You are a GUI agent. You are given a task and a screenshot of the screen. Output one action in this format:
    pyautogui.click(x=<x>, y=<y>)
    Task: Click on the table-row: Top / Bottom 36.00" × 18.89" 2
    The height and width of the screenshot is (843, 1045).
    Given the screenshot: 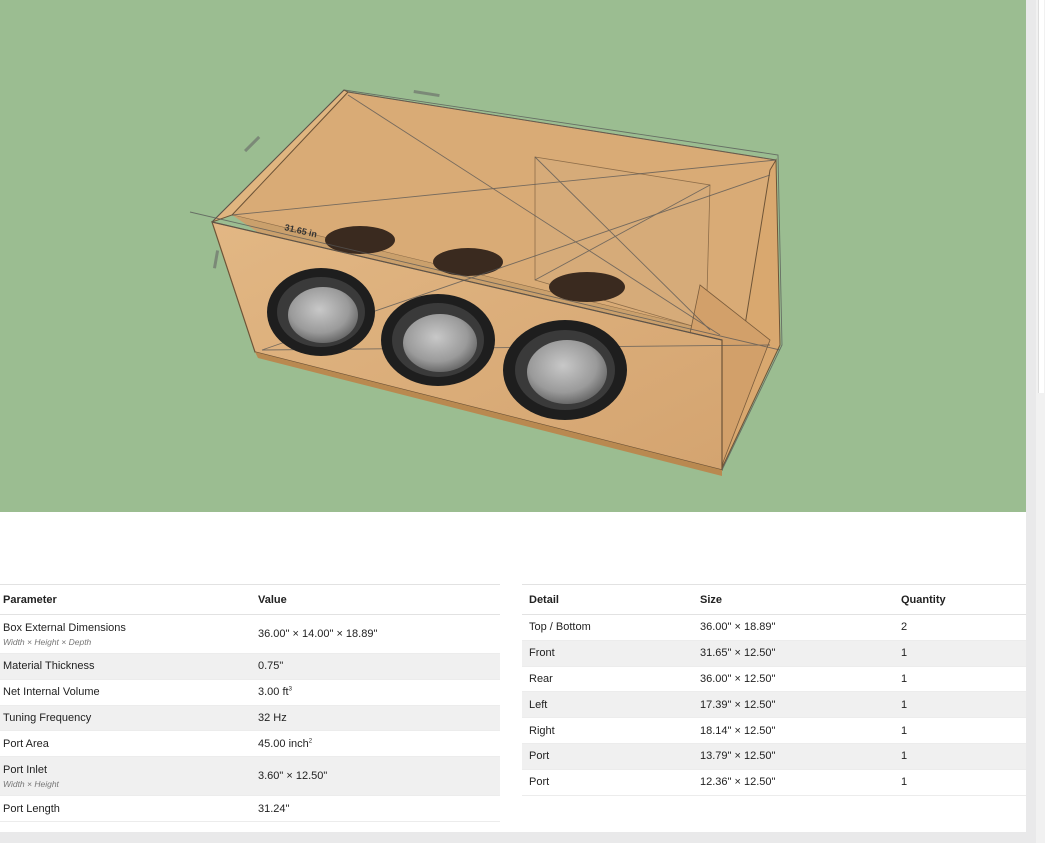 What is the action you would take?
    pyautogui.click(x=774, y=627)
    